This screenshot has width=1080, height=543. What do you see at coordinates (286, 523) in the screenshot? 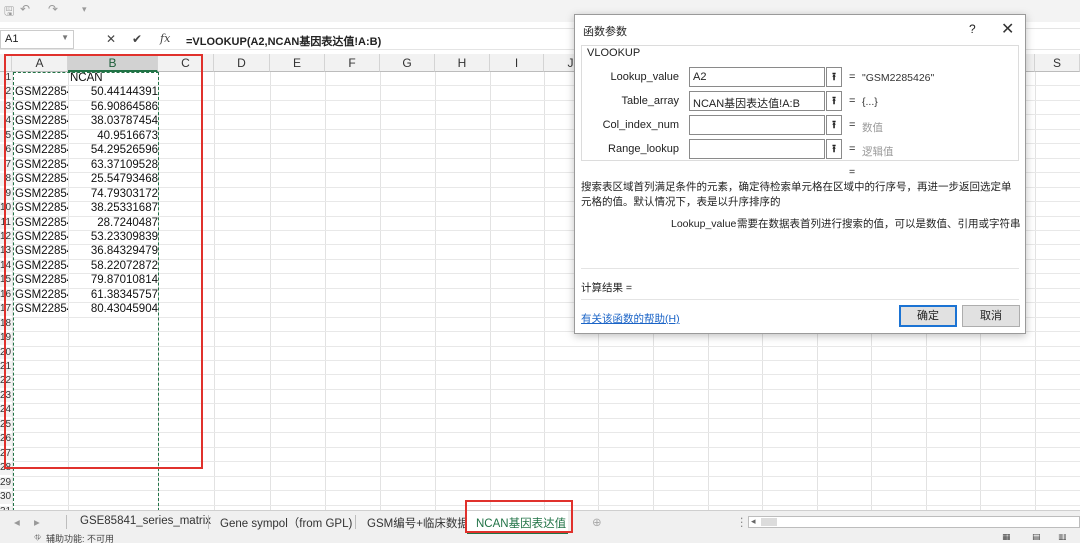
I see `tab-gene-sympol: Gene sympol（from GPL)` at bounding box center [286, 523].